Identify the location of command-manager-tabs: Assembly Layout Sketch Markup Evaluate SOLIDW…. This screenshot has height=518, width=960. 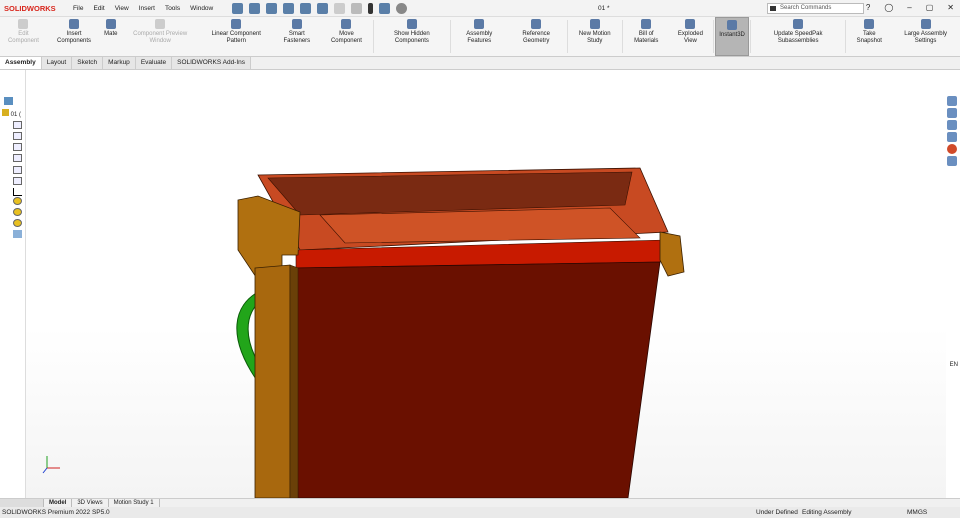
(480, 63).